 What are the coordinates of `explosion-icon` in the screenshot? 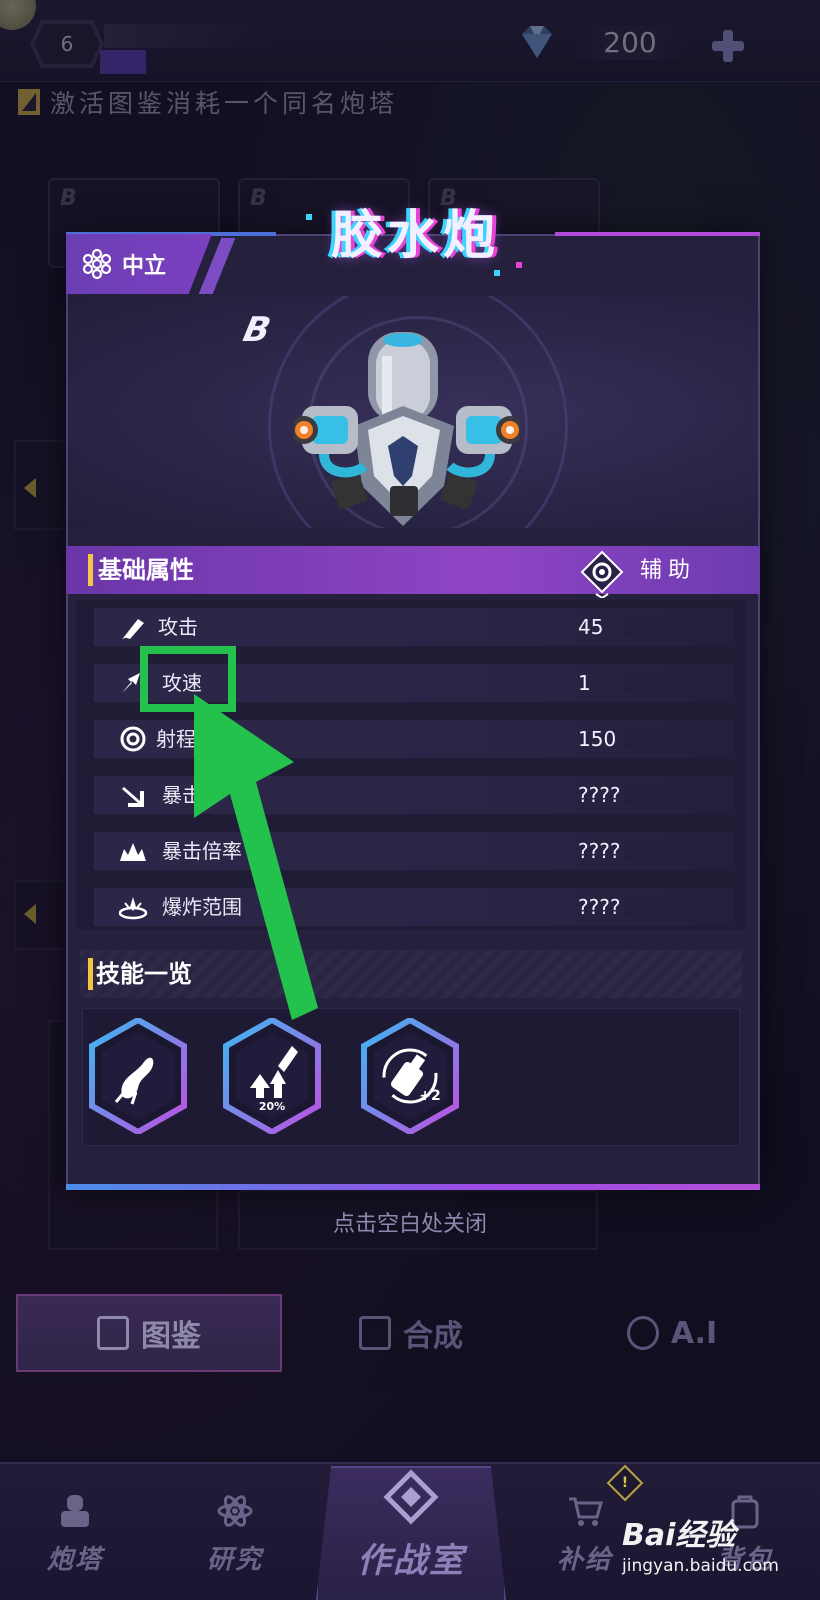 It's located at (133, 908).